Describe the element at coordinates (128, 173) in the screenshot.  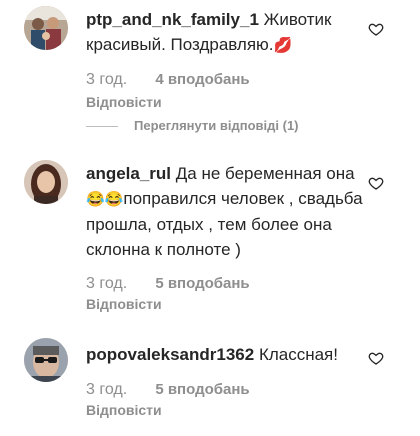
I see `comment-username: angela_rul` at that location.